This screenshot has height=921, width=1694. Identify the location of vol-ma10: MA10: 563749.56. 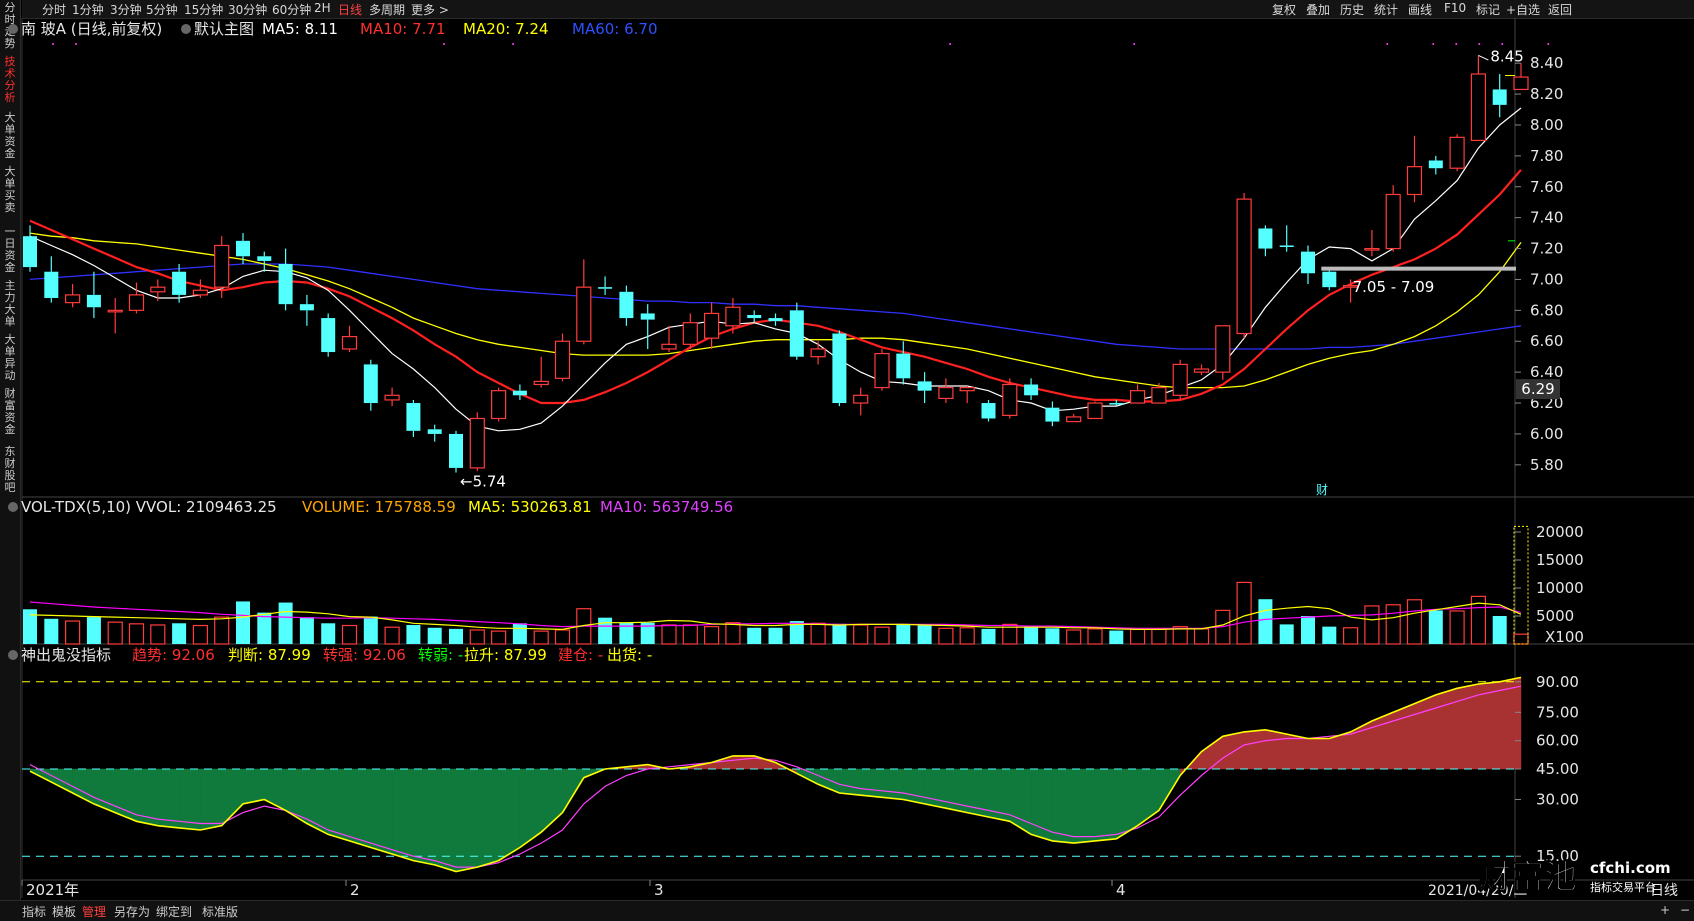
(666, 507).